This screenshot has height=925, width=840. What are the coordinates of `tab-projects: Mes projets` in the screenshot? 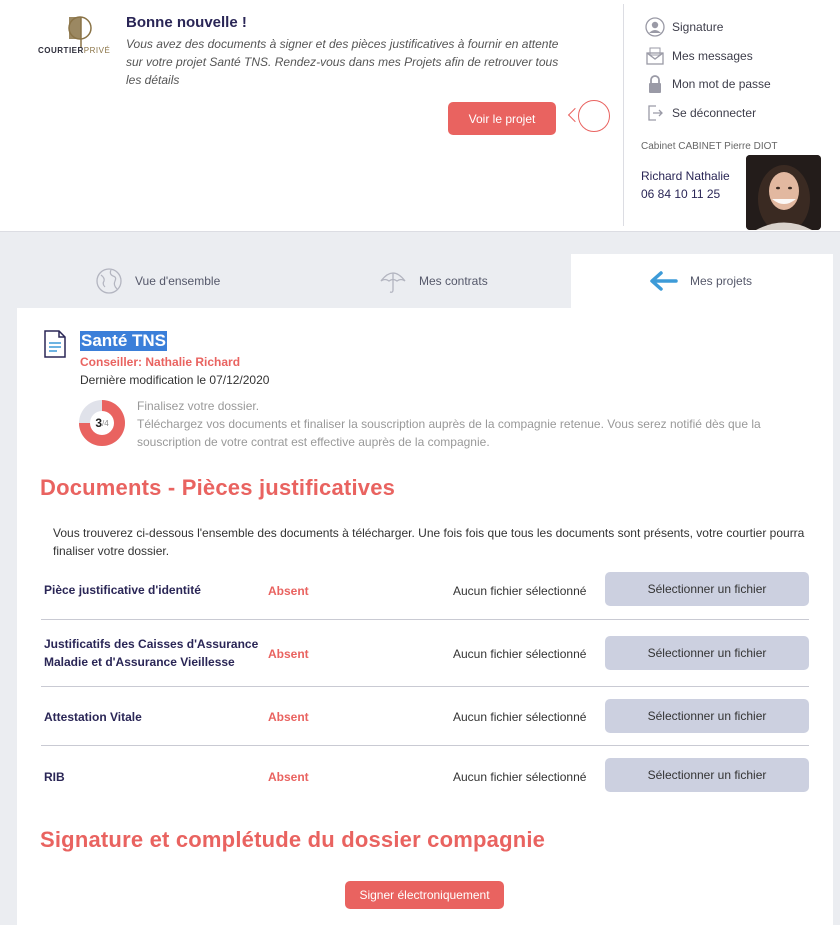 It's located at (702, 281).